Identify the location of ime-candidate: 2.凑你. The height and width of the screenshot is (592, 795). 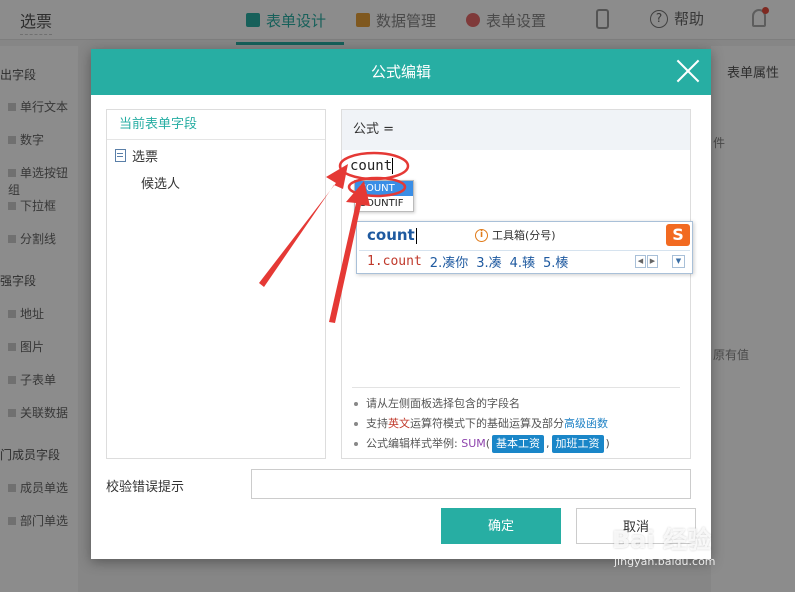
(449, 261).